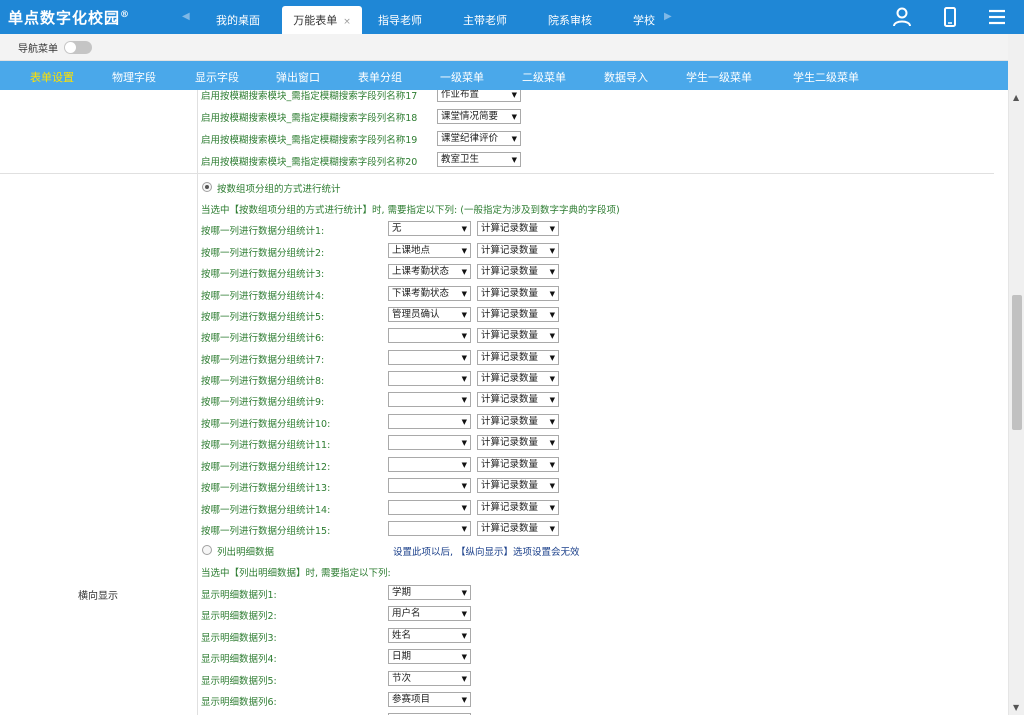 Image resolution: width=1024 pixels, height=715 pixels. Describe the element at coordinates (429, 699) in the screenshot. I see `detail-column-select: 参赛项目 ▼` at that location.